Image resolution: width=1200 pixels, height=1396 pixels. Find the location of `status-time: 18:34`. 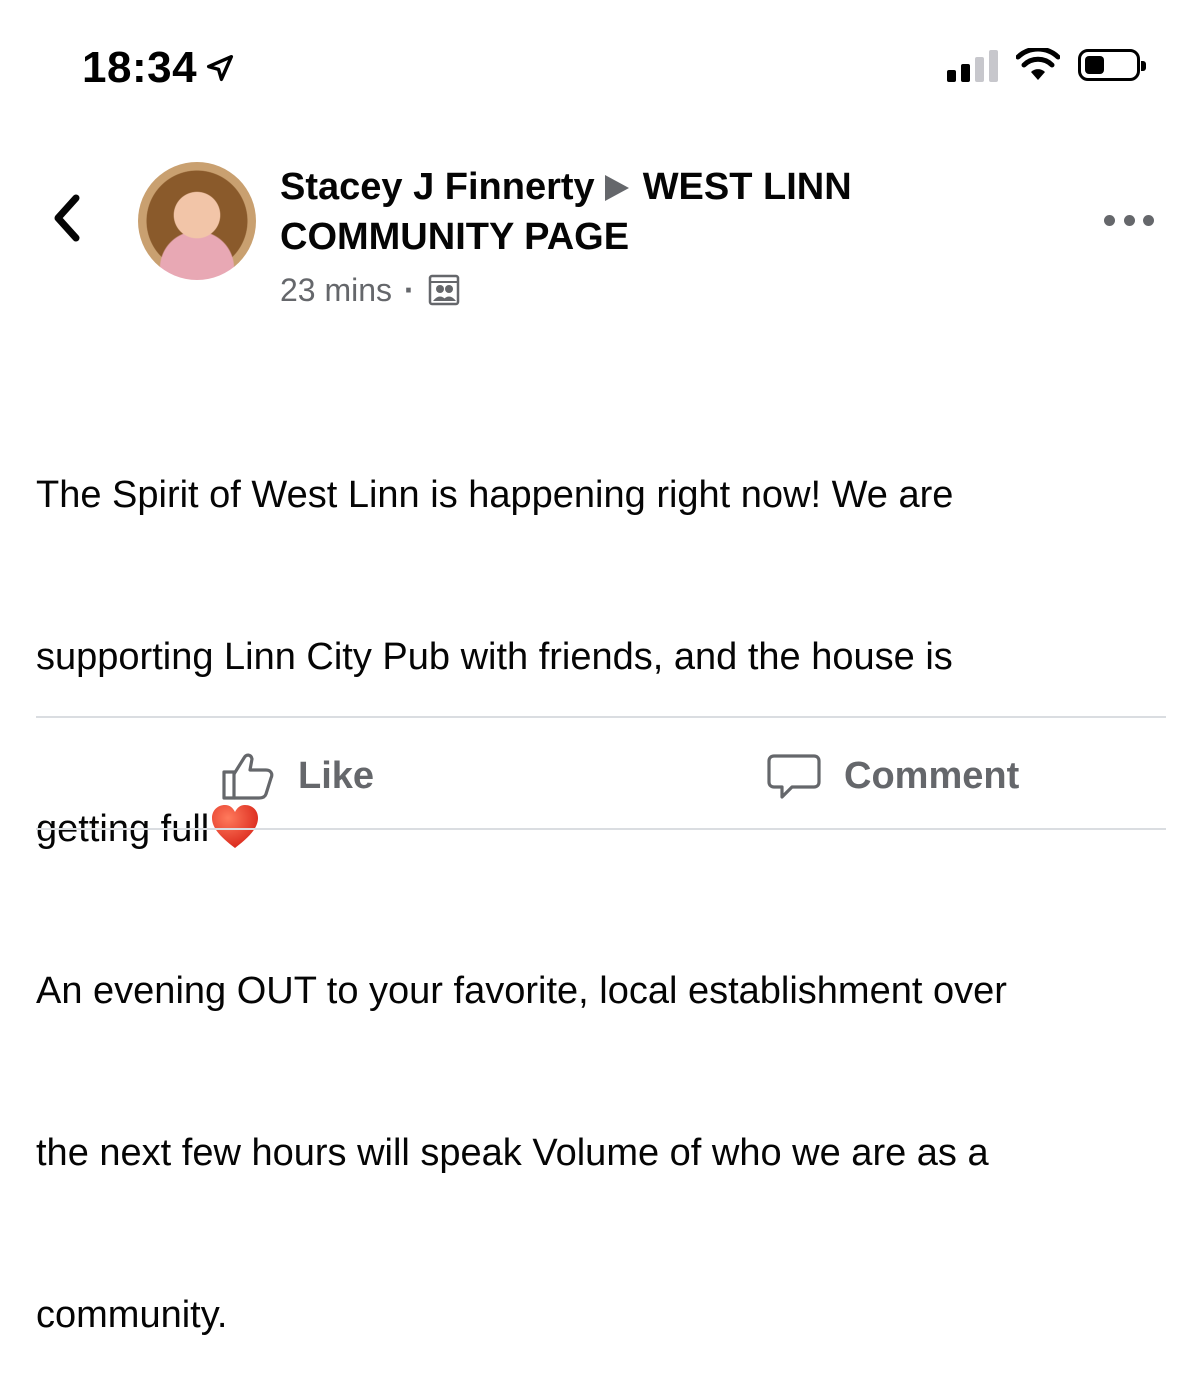

status-time: 18:34 is located at coordinates (159, 68).